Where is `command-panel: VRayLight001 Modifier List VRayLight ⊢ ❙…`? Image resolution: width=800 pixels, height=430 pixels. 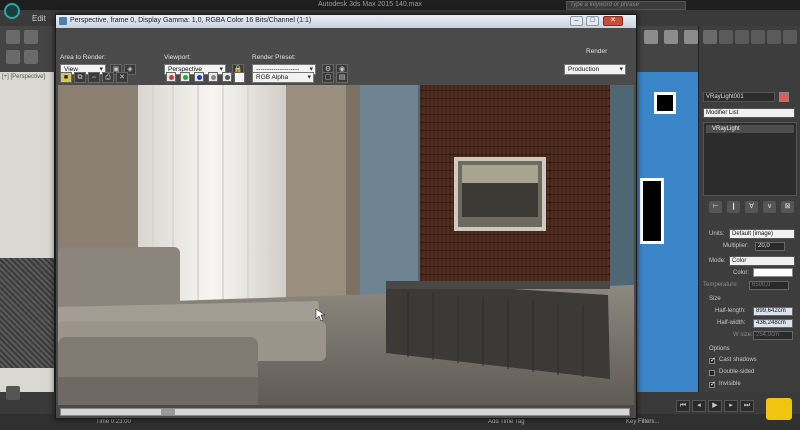
command-panel: VRayLight001 Modifier List VRayLight ⊢ ❙… is located at coordinates (749, 213).